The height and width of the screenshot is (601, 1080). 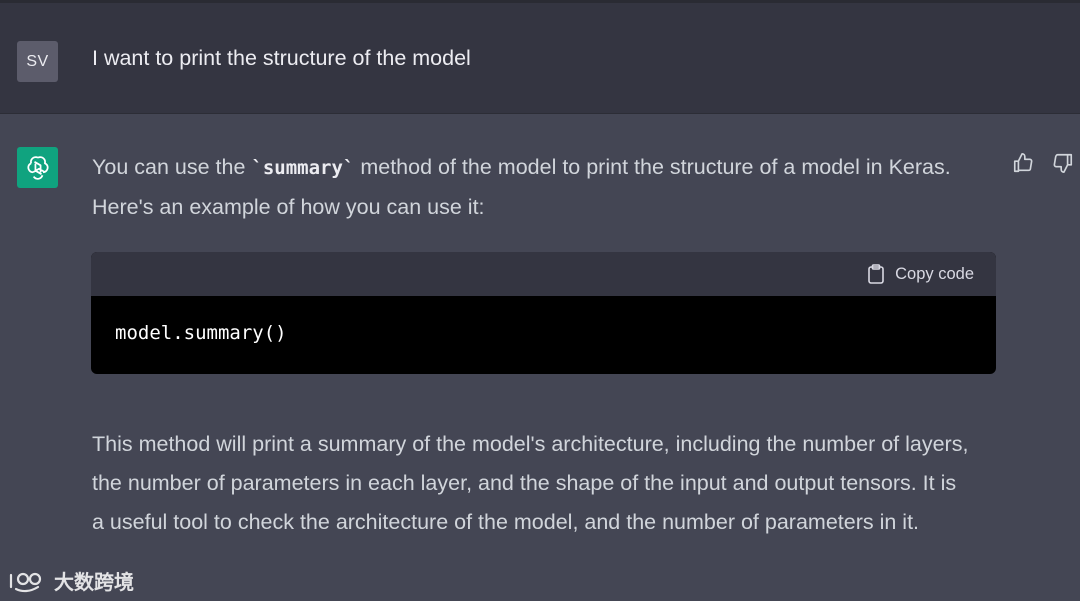 I want to click on thumbs-up-button, so click(x=1023, y=163).